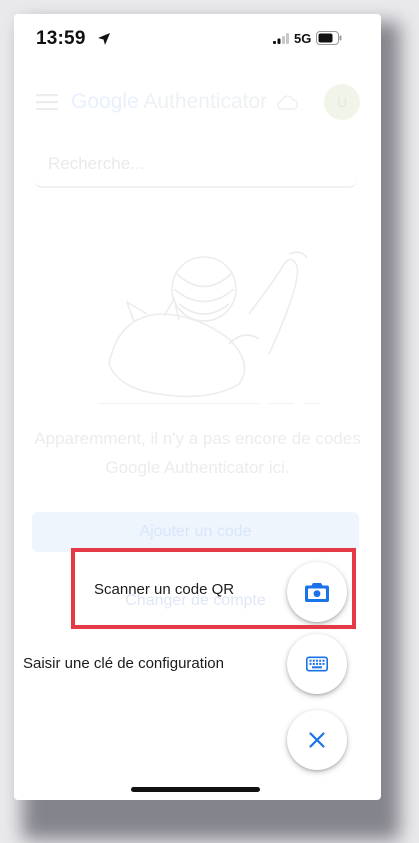 The height and width of the screenshot is (843, 419). I want to click on cloud-check-icon, so click(287, 102).